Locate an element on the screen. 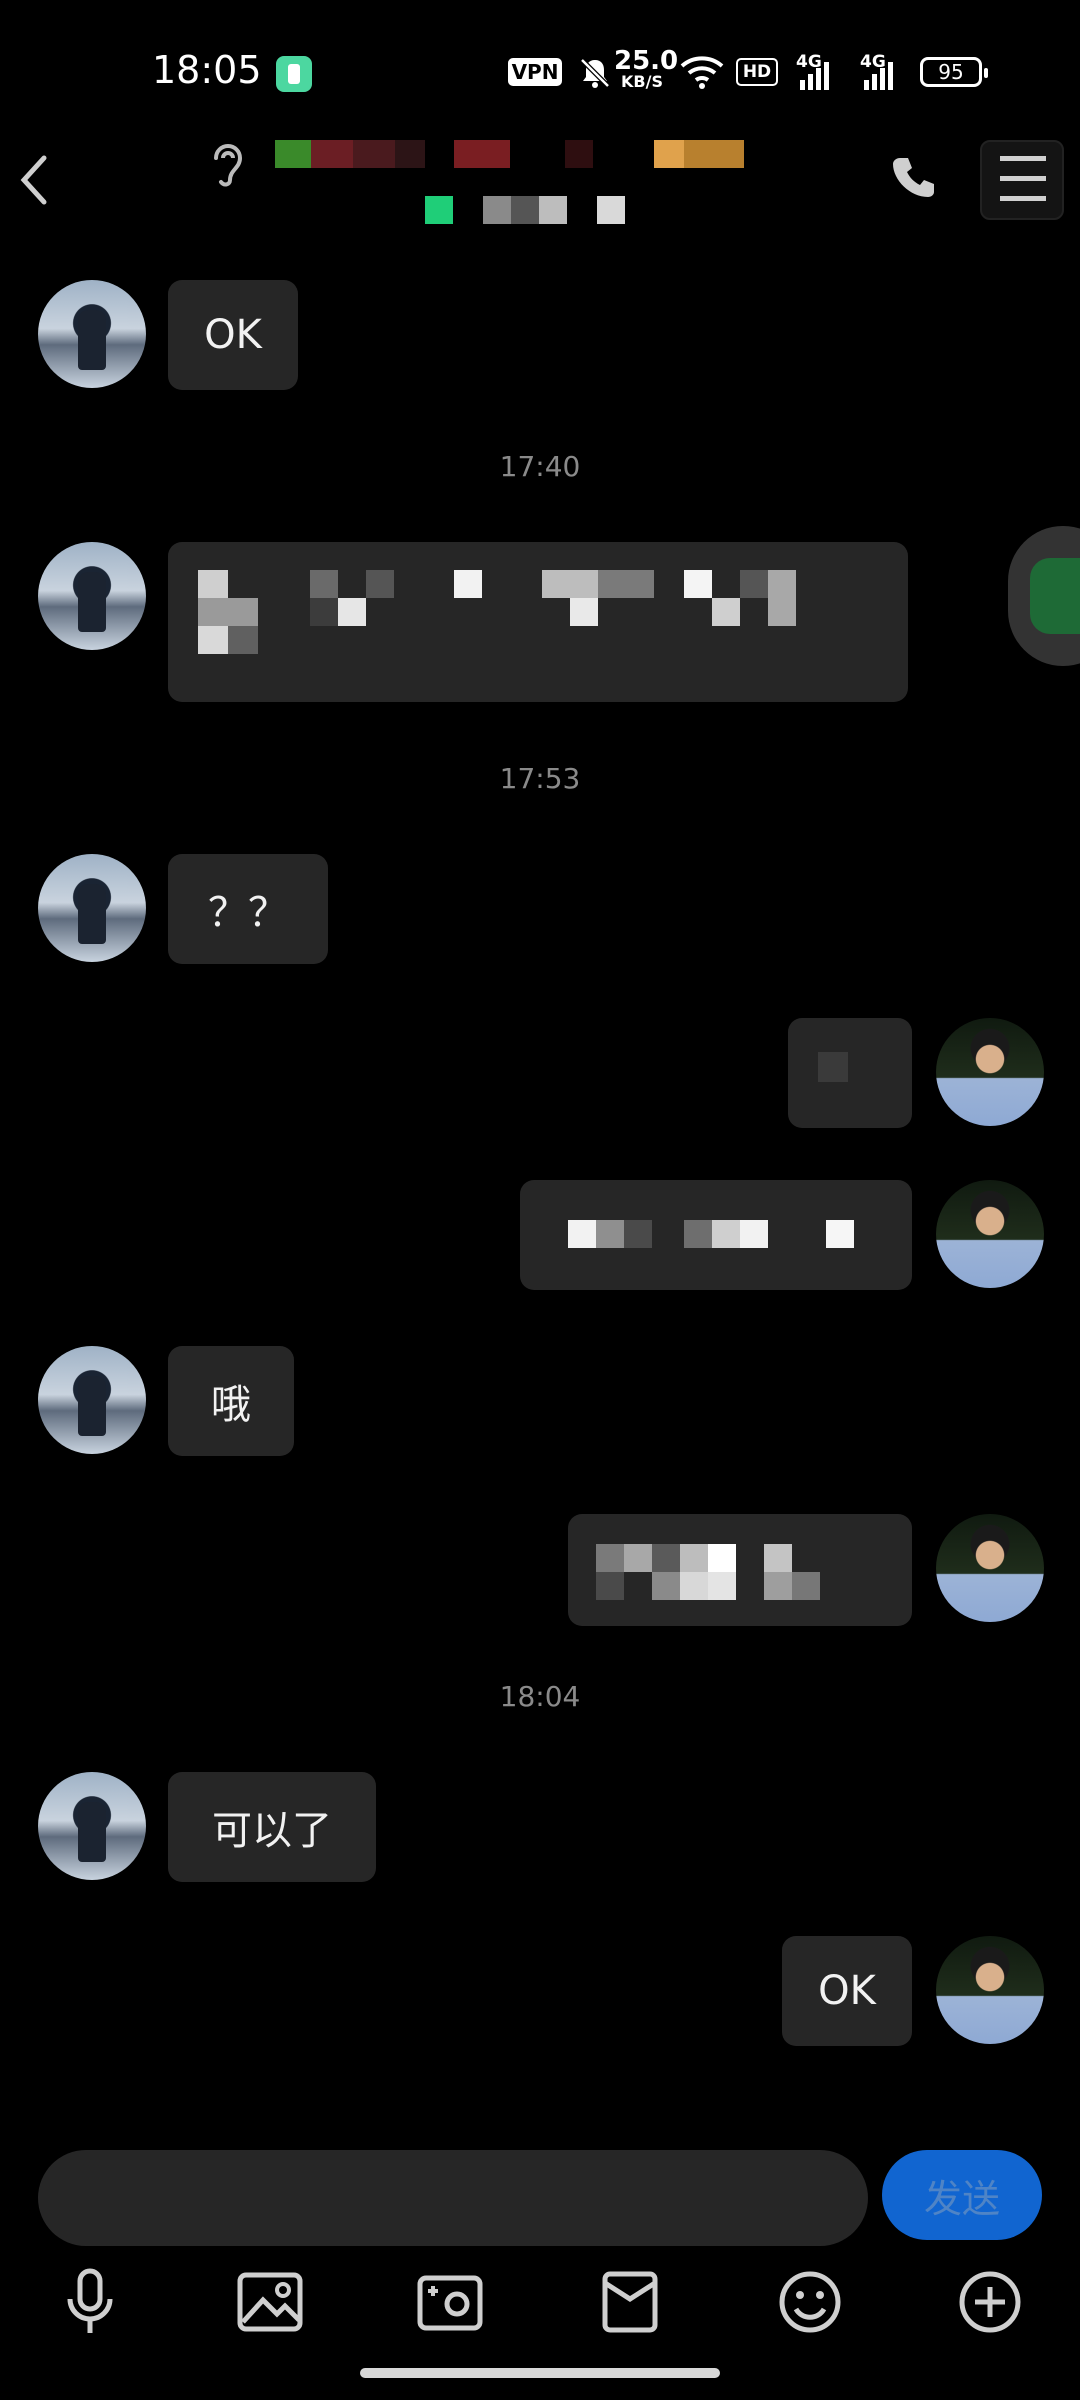 Image resolution: width=1080 pixels, height=2400 pixels. call-button is located at coordinates (913, 179).